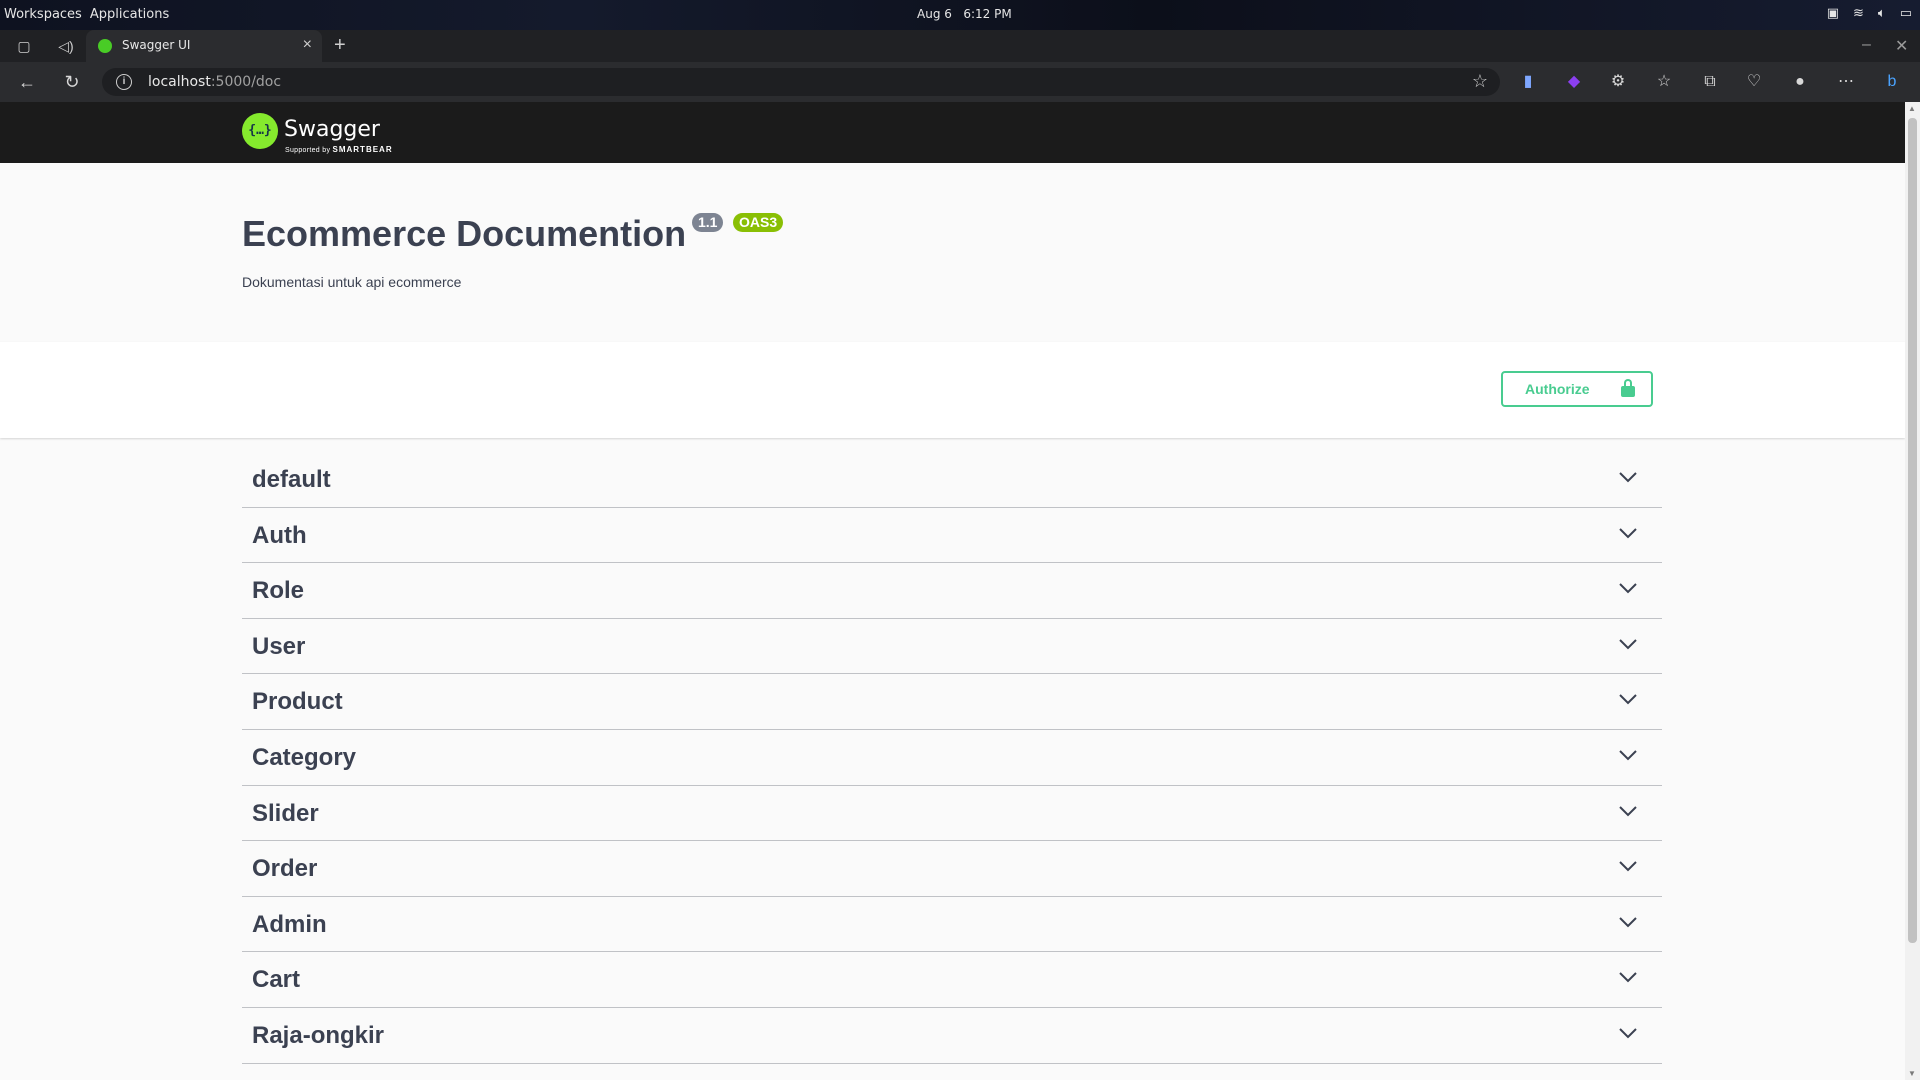  Describe the element at coordinates (952, 814) in the screenshot. I see `tag-section-slider: Slider` at that location.